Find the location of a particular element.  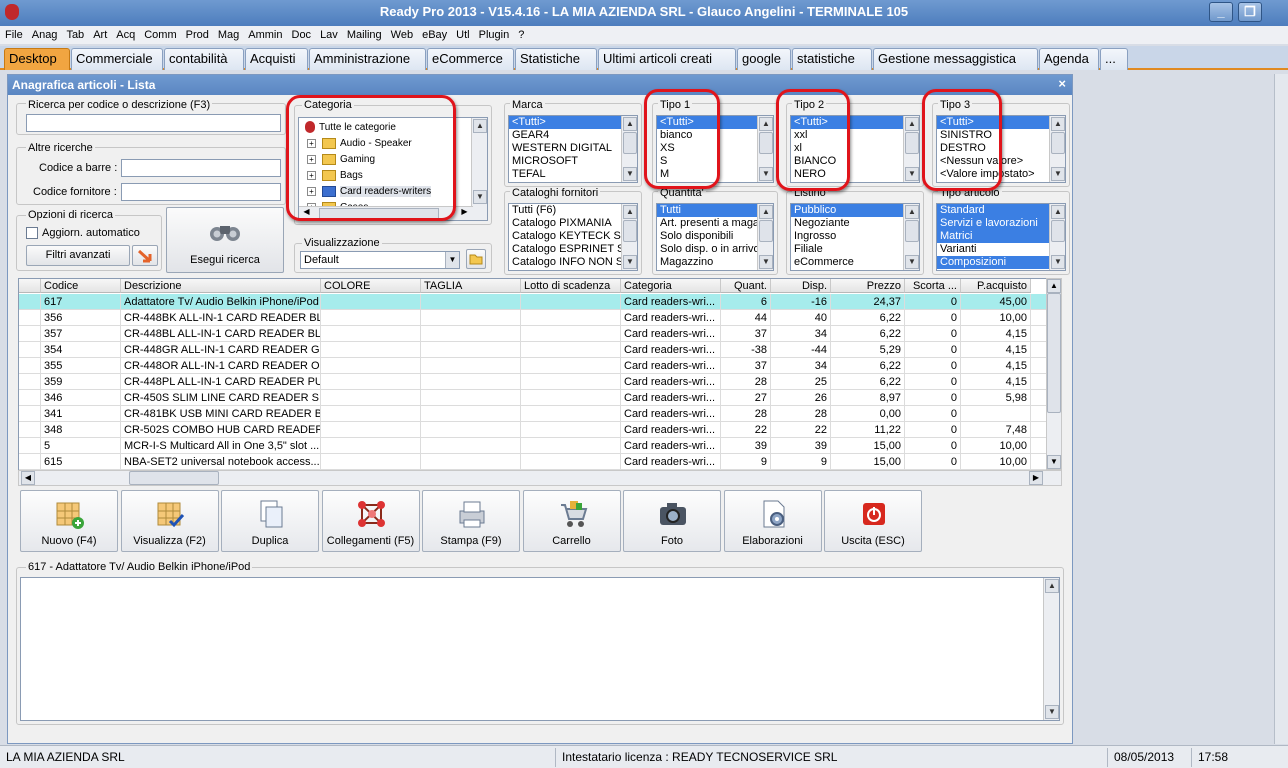

tab-5: eCommerce is located at coordinates (470, 59).